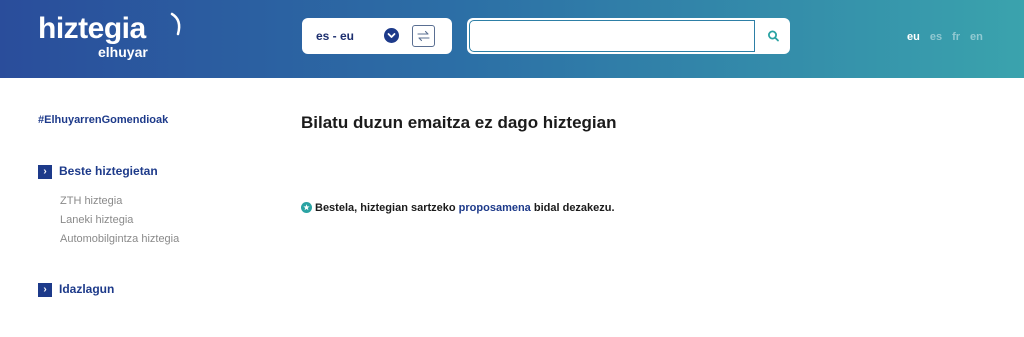 The height and width of the screenshot is (337, 1024). What do you see at coordinates (175, 24) in the screenshot?
I see `logo-swoosh-icon` at bounding box center [175, 24].